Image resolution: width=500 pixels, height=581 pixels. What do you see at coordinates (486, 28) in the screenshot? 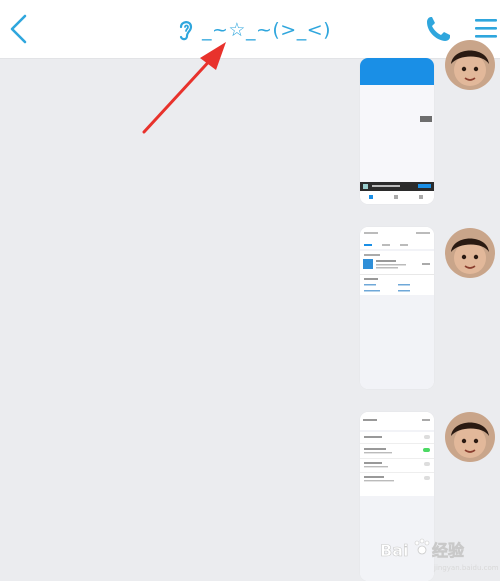
I see `hamburger-menu-icon` at bounding box center [486, 28].